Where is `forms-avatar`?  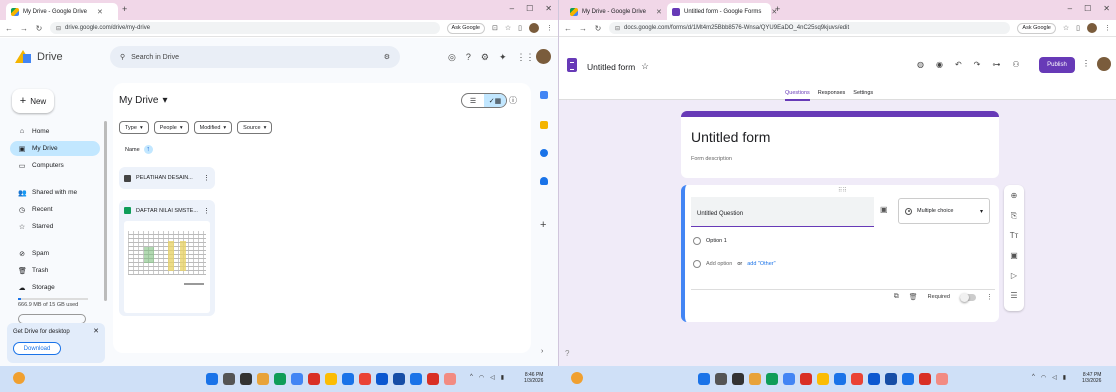 forms-avatar is located at coordinates (1104, 64).